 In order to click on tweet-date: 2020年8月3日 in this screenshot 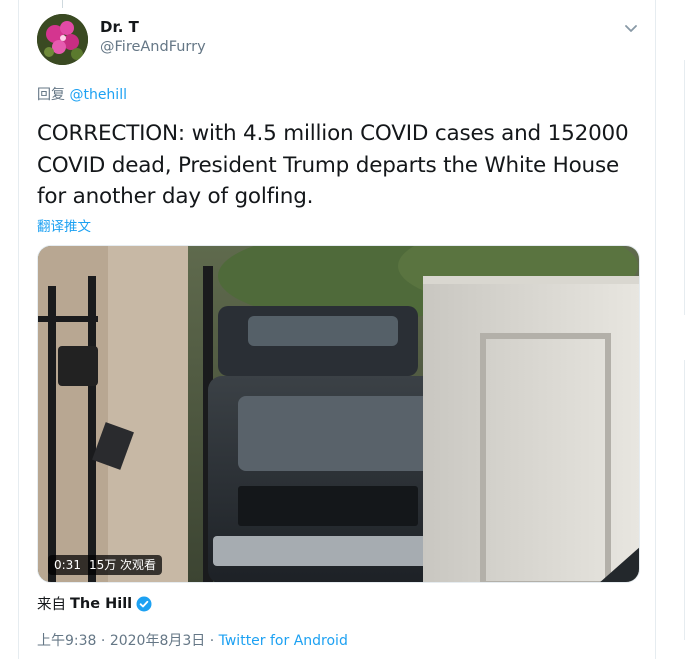, I will do `click(157, 641)`.